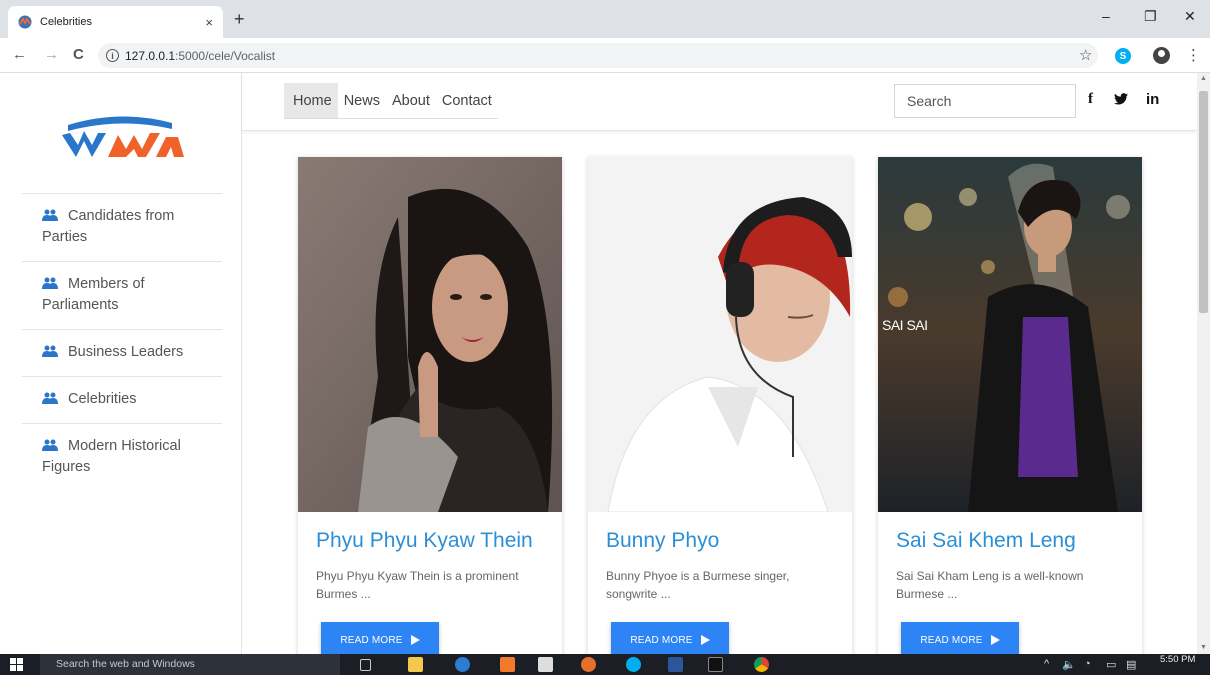  Describe the element at coordinates (1190, 16) in the screenshot. I see `window-close-icon: ✕` at that location.